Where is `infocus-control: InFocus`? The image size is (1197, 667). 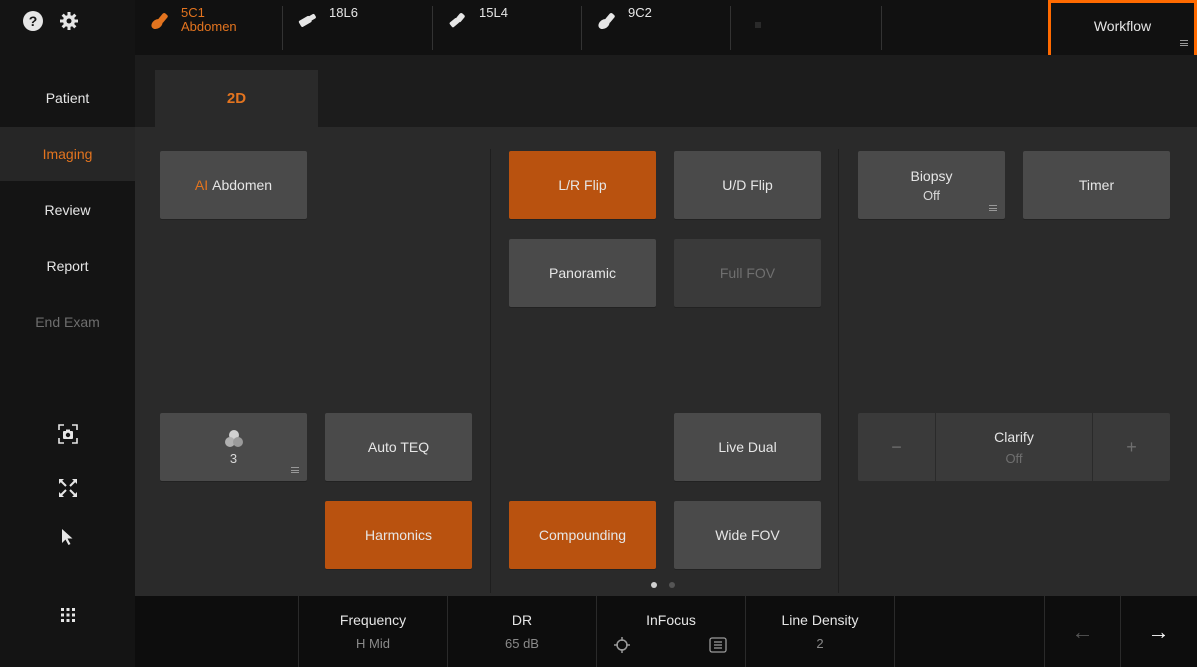
infocus-control: InFocus is located at coordinates (670, 631).